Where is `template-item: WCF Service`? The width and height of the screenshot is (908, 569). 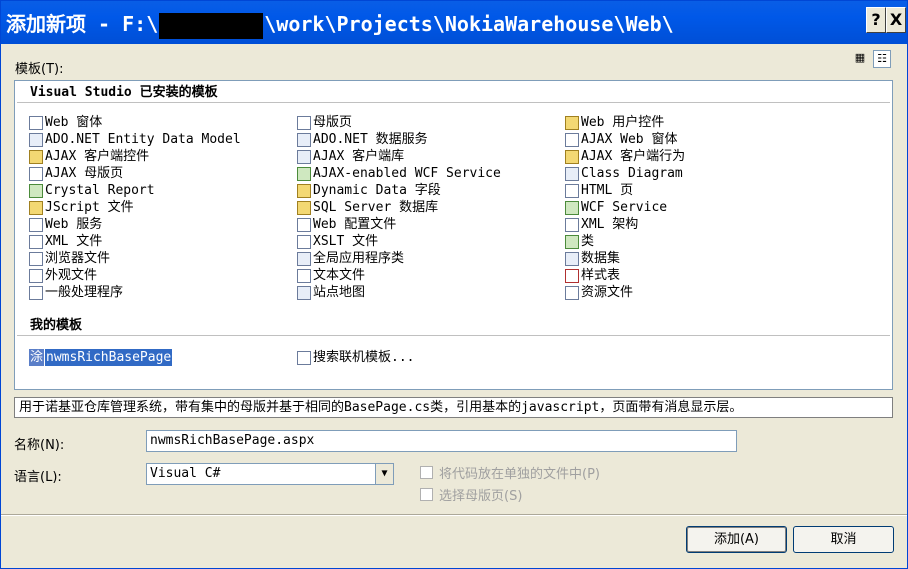
template-item: WCF Service is located at coordinates (625, 207).